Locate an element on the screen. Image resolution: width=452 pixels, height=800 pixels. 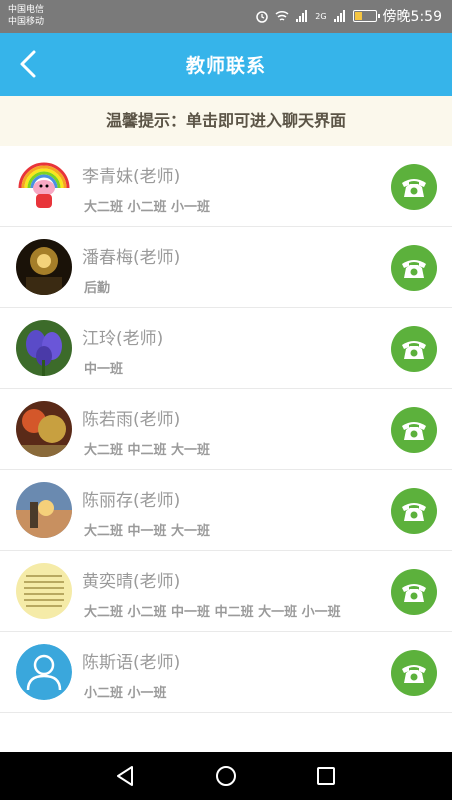
teacher-classes: 后勤 is located at coordinates (97, 288).